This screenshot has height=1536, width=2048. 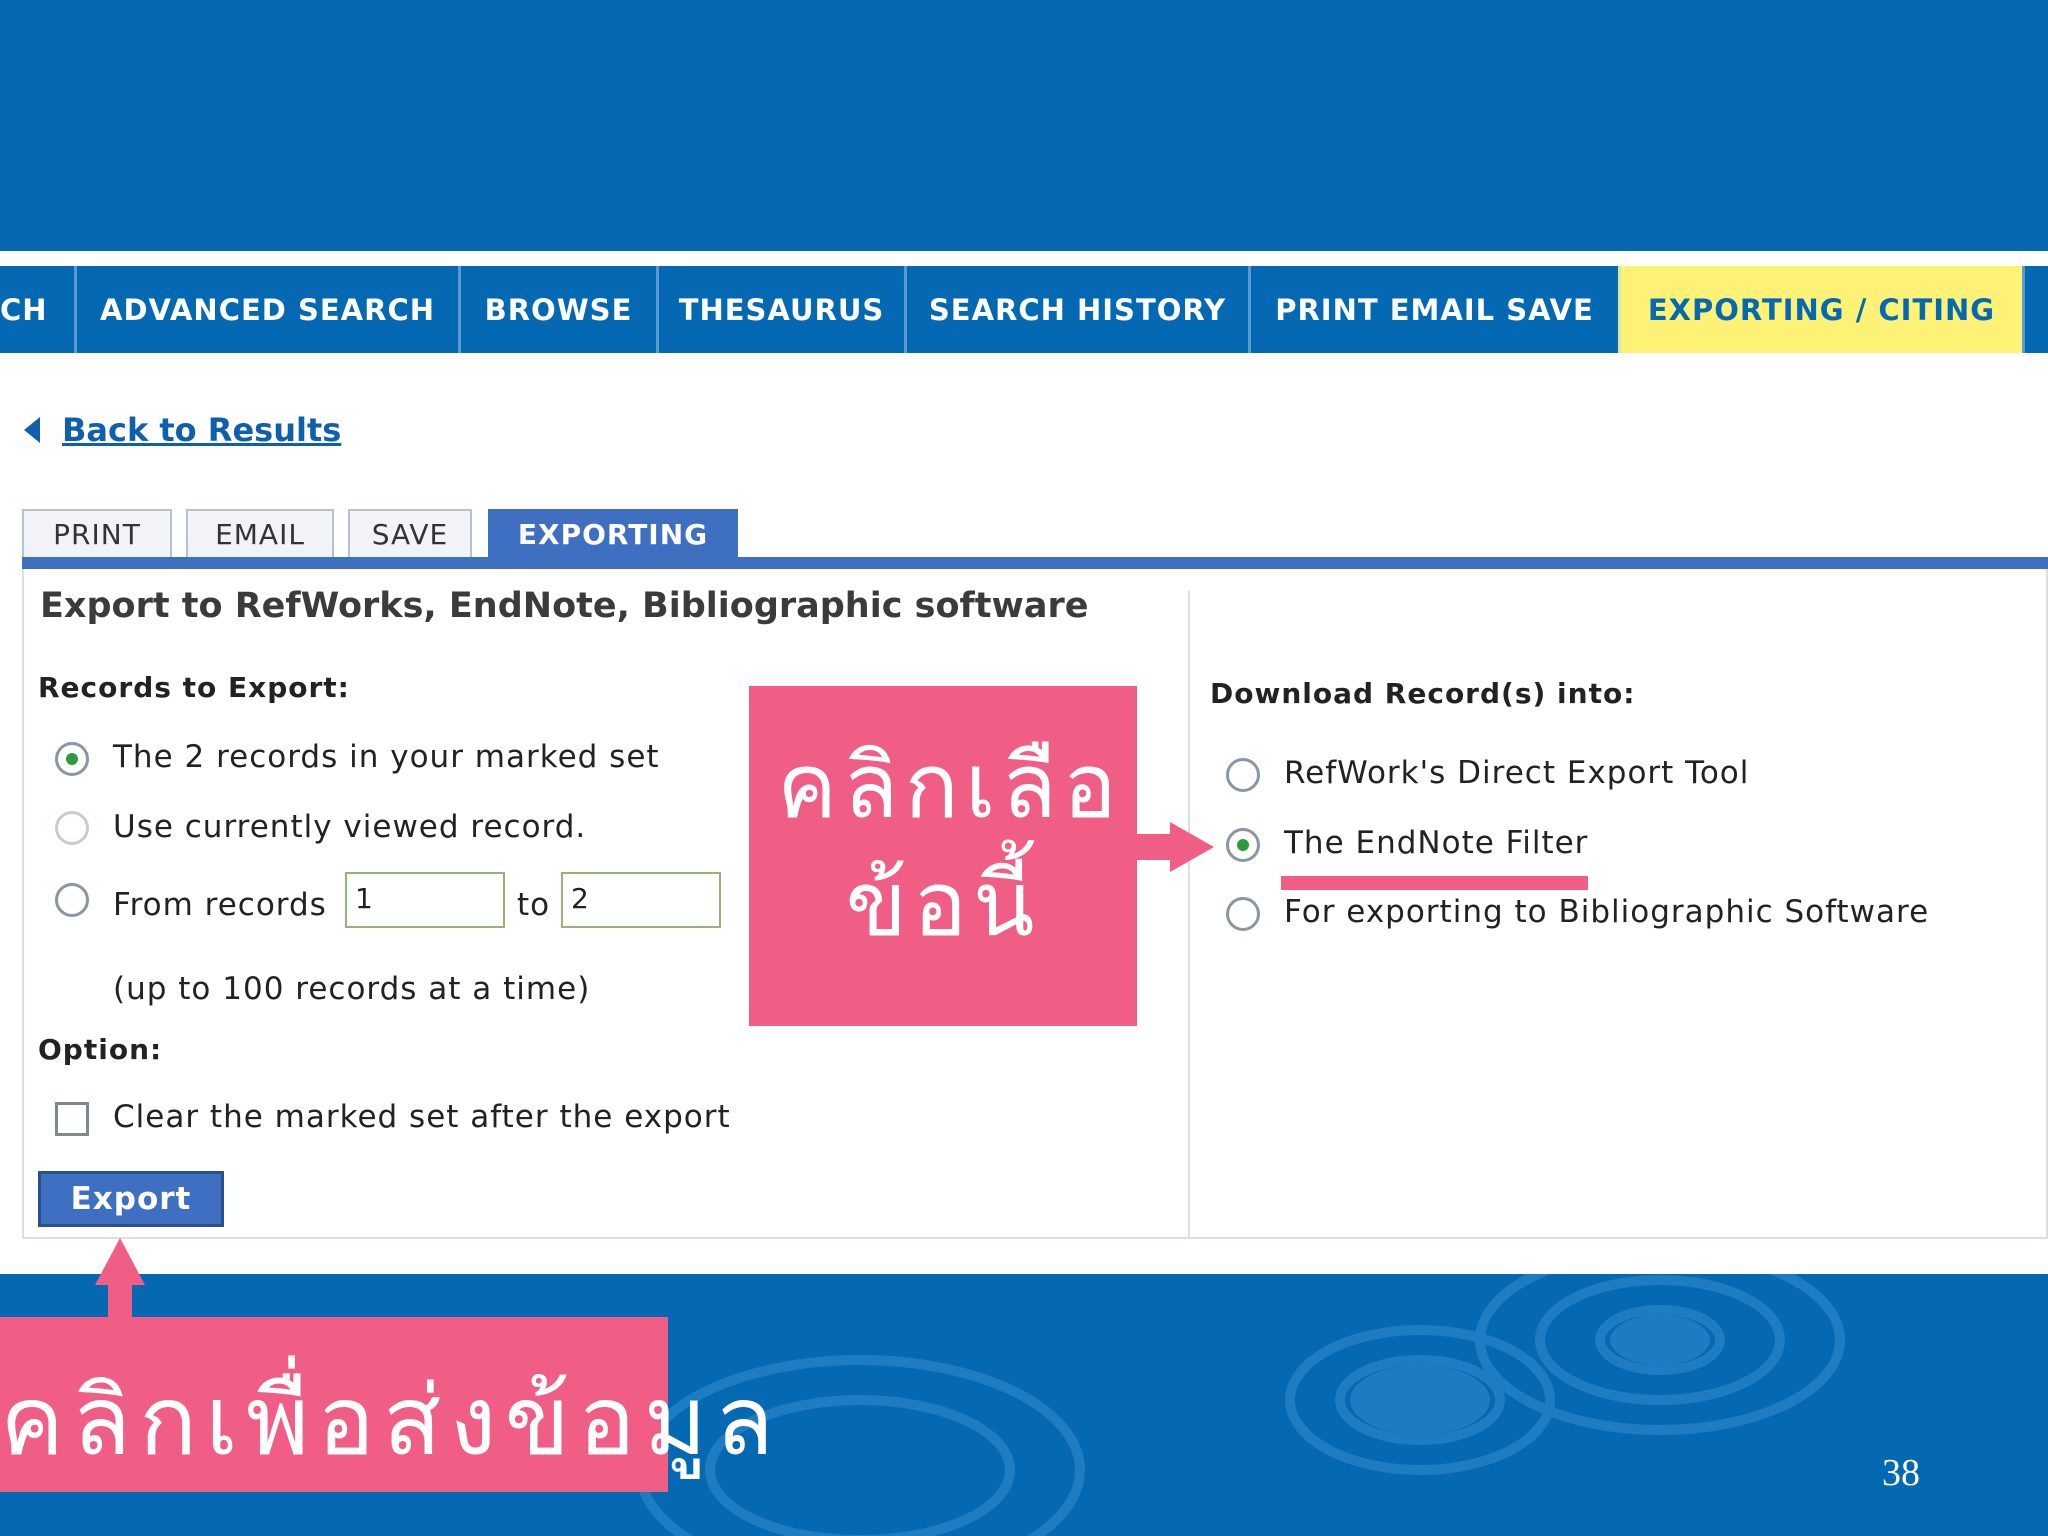 What do you see at coordinates (391, 1421) in the screenshot?
I see `send-data-callout-text: คลิกเพื่อส่งข้อมูล` at bounding box center [391, 1421].